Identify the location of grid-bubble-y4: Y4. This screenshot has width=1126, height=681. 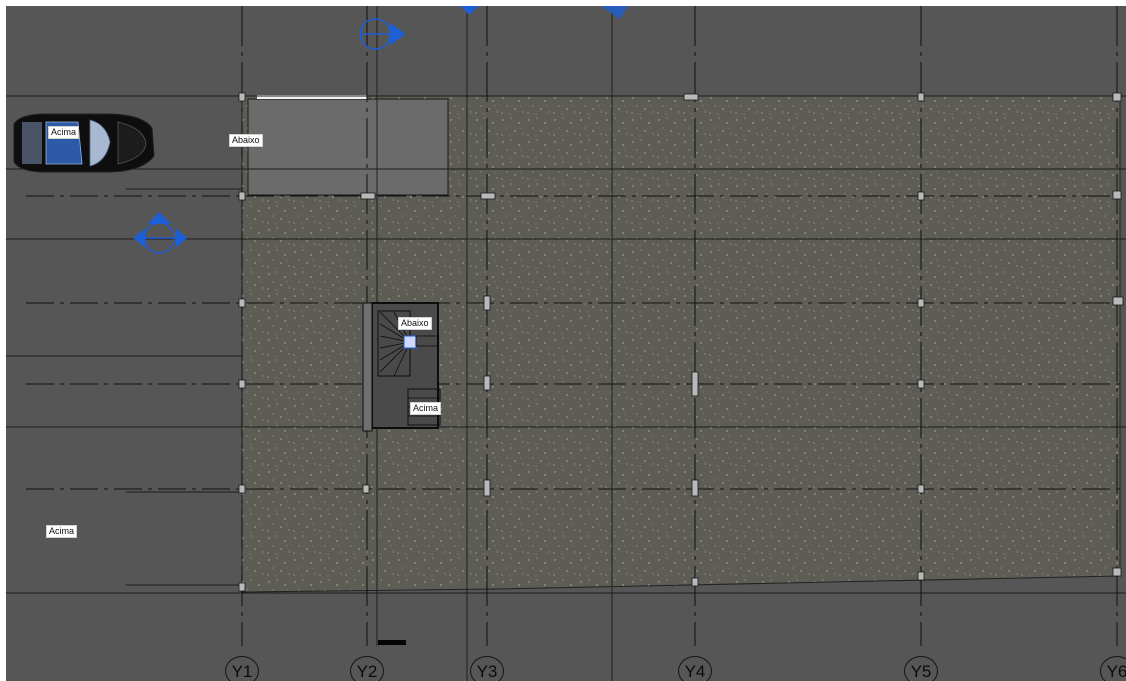
(695, 668).